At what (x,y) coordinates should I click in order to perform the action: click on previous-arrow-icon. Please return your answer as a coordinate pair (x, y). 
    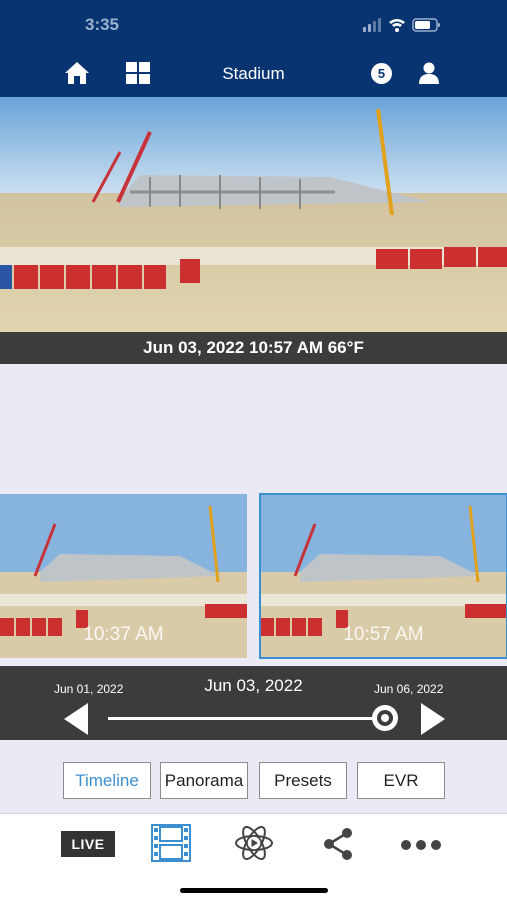
    Looking at the image, I should click on (77, 721).